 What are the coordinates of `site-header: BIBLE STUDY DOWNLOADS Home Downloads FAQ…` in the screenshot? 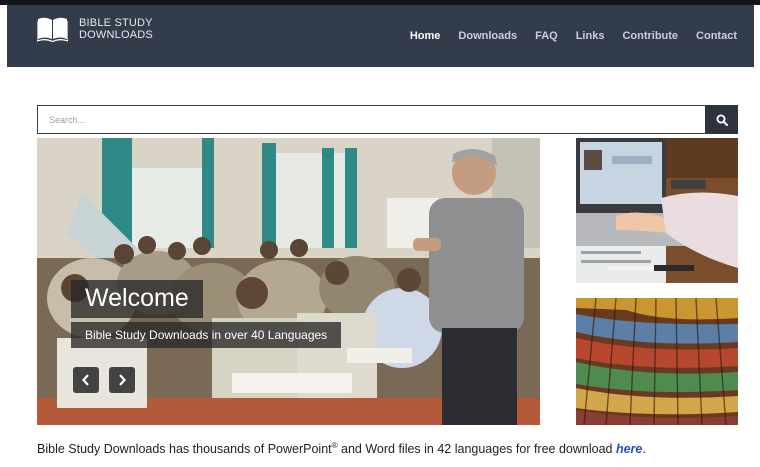 It's located at (380, 36).